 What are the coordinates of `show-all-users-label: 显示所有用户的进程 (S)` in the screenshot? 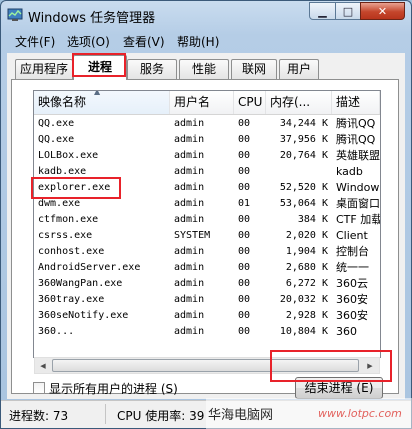 It's located at (113, 389).